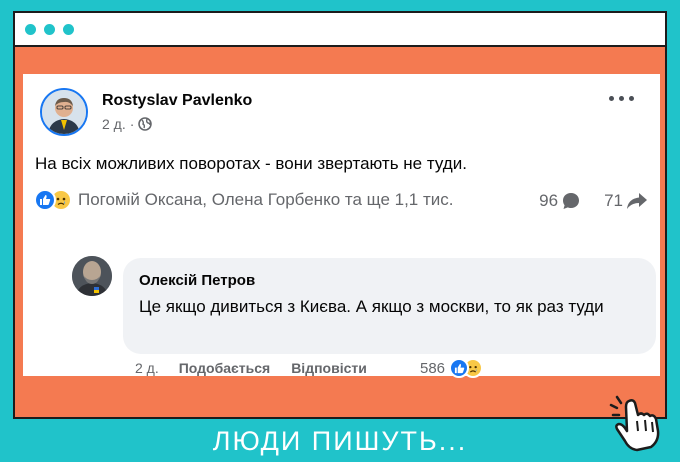  I want to click on shares-count: 71, so click(613, 201).